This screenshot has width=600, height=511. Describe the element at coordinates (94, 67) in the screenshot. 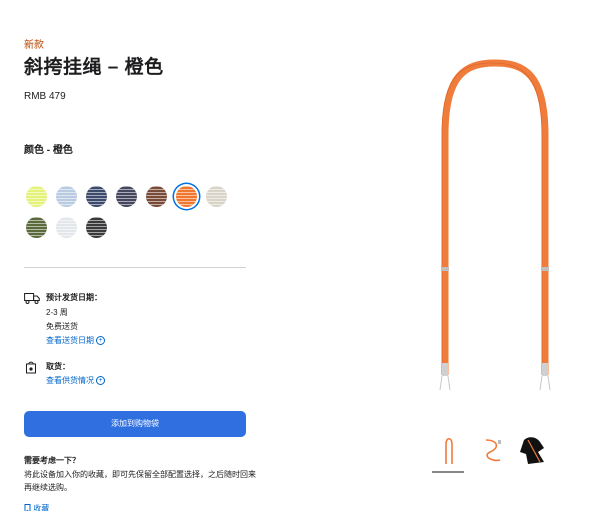

I see `product-title: 斜挎挂绳 – 橙色` at that location.